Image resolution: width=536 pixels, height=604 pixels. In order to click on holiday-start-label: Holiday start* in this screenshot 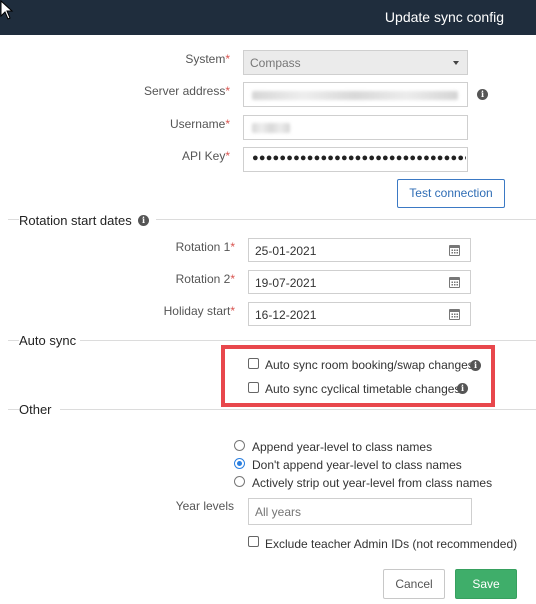, I will do `click(199, 311)`.